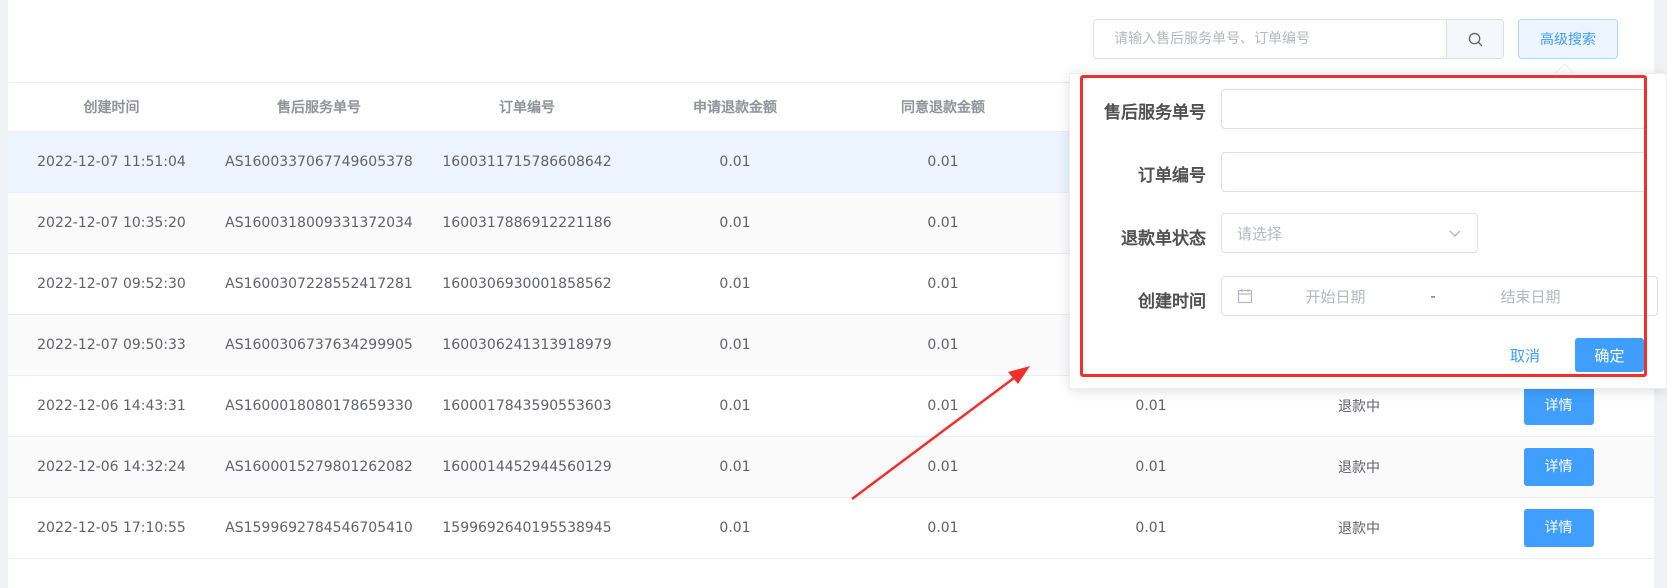 This screenshot has height=588, width=1667. What do you see at coordinates (319, 284) in the screenshot?
I see `cell-service-no: AS1600307228552417281` at bounding box center [319, 284].